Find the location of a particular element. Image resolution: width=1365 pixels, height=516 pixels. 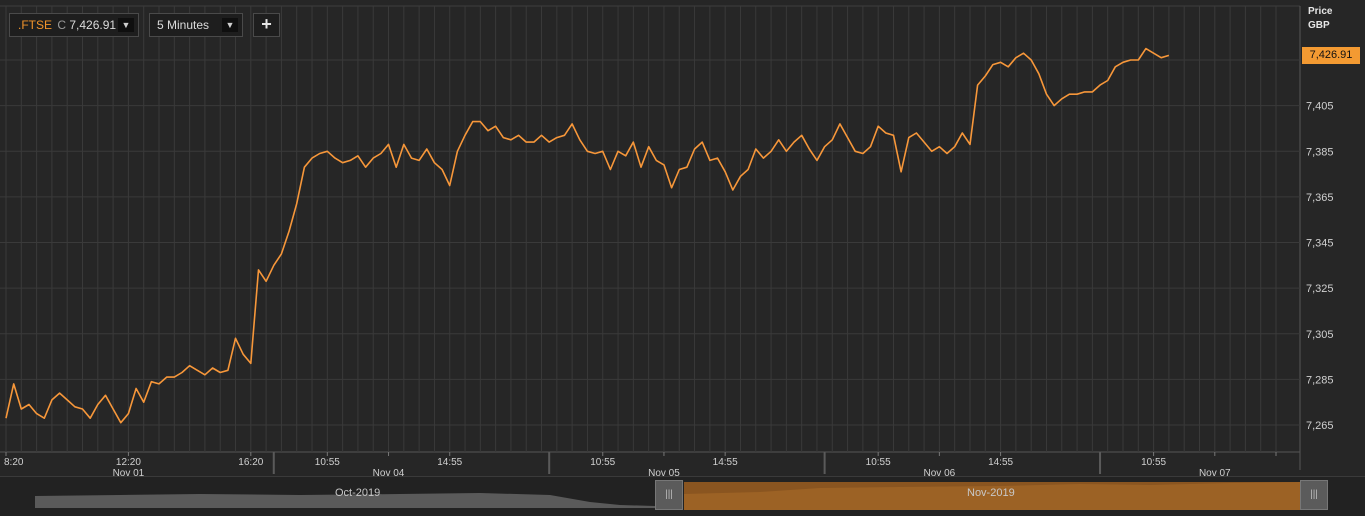

interval-selector: 5 Minutes ▼ is located at coordinates (196, 25).